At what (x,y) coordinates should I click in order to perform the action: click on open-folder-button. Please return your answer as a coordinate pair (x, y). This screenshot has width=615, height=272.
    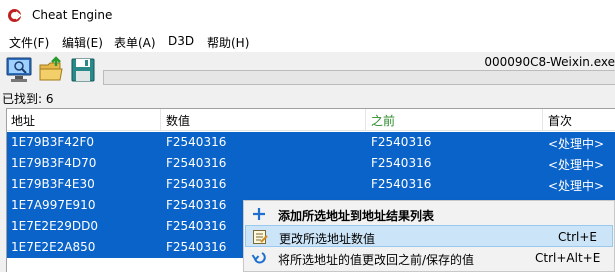
    Looking at the image, I should click on (52, 70).